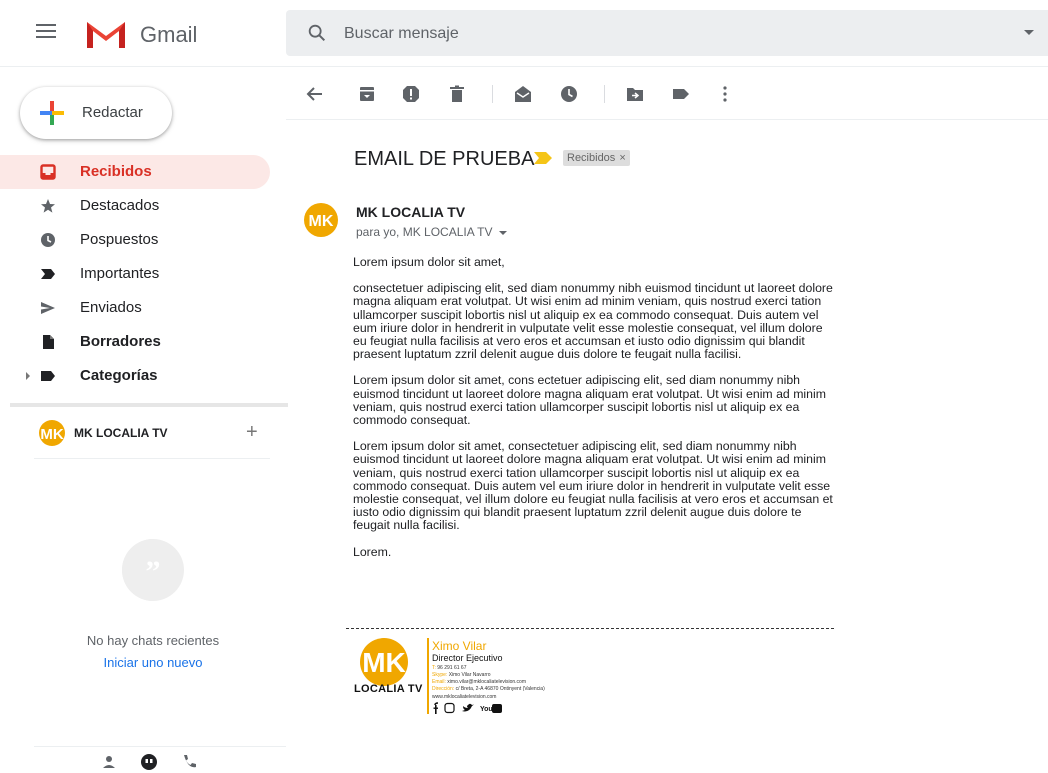 This screenshot has width=1048, height=773. I want to click on chat-bubble-icon: ”, so click(153, 570).